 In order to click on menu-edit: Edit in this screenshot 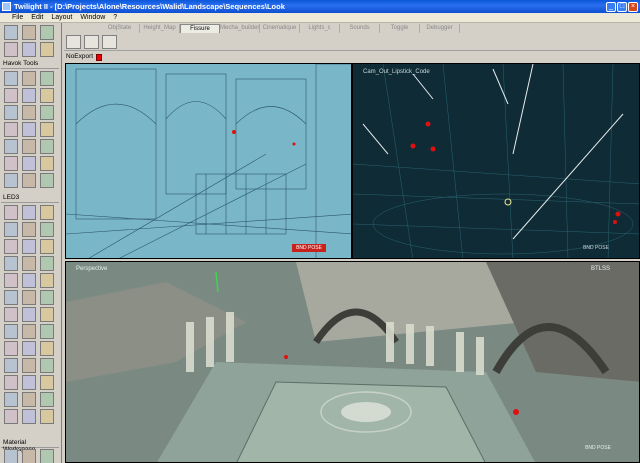, I will do `click(37, 17)`.